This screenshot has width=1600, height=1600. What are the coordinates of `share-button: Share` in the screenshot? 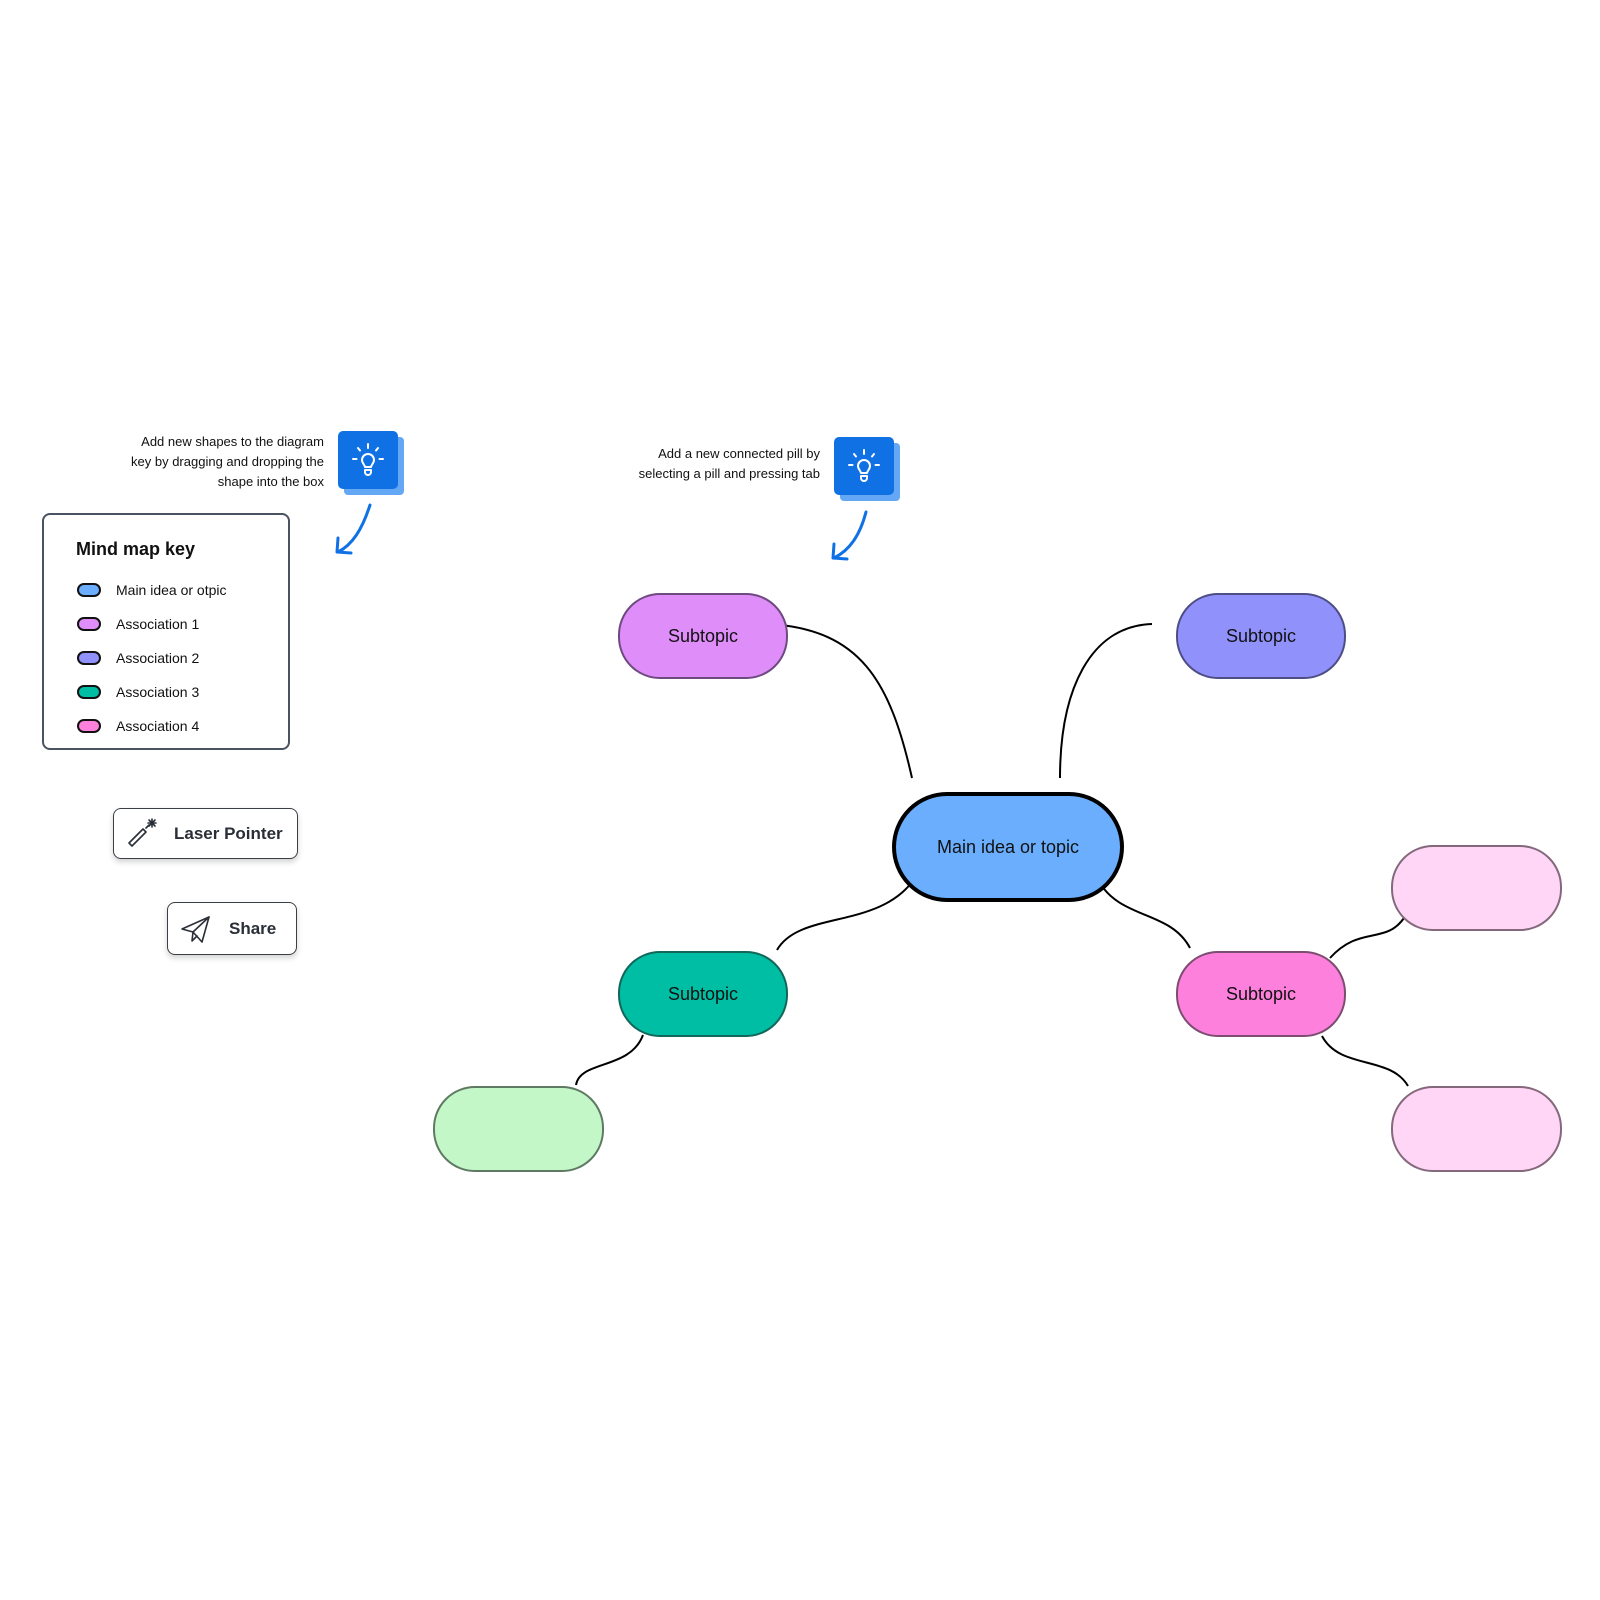 It's located at (232, 928).